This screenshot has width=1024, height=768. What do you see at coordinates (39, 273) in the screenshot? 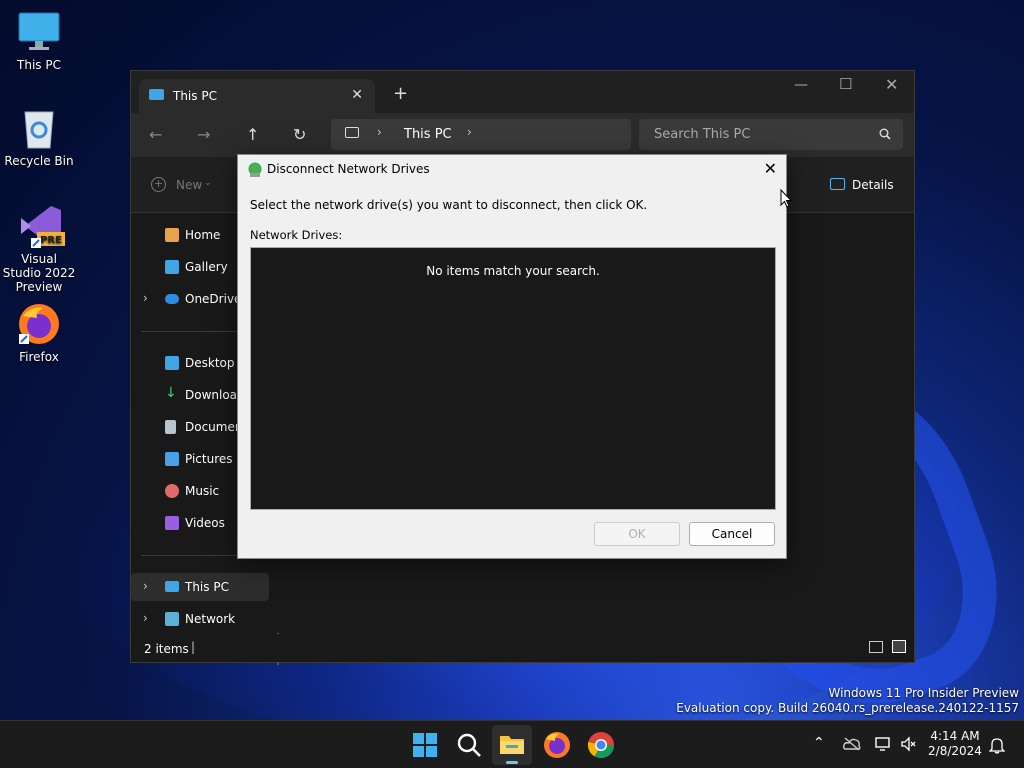
I see `desktop-icon-label: Visual Studio 2022 Preview` at bounding box center [39, 273].